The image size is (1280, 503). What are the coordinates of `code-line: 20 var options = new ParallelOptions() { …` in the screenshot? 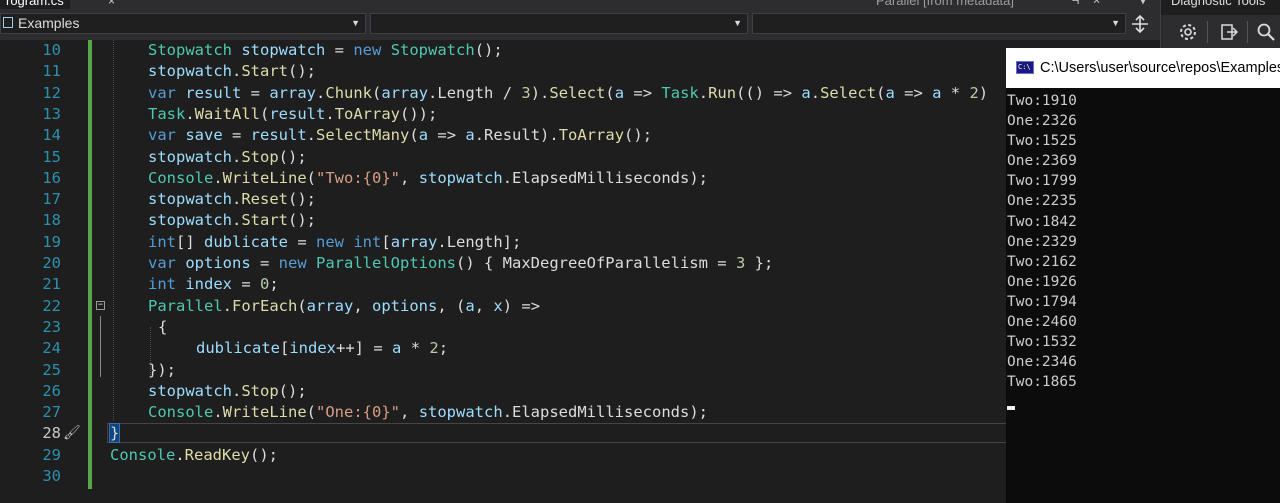 It's located at (580, 263).